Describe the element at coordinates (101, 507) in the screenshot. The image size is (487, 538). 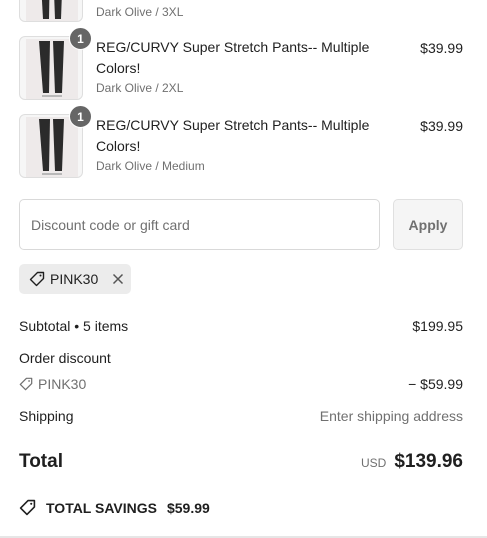
I see `total-savings-label: TOTAL SAVINGS` at that location.